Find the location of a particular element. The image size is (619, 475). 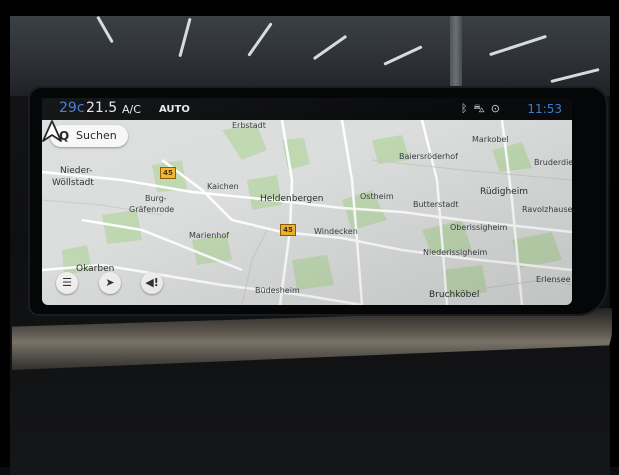

location-signal-icon: ⊙ is located at coordinates (498, 108).